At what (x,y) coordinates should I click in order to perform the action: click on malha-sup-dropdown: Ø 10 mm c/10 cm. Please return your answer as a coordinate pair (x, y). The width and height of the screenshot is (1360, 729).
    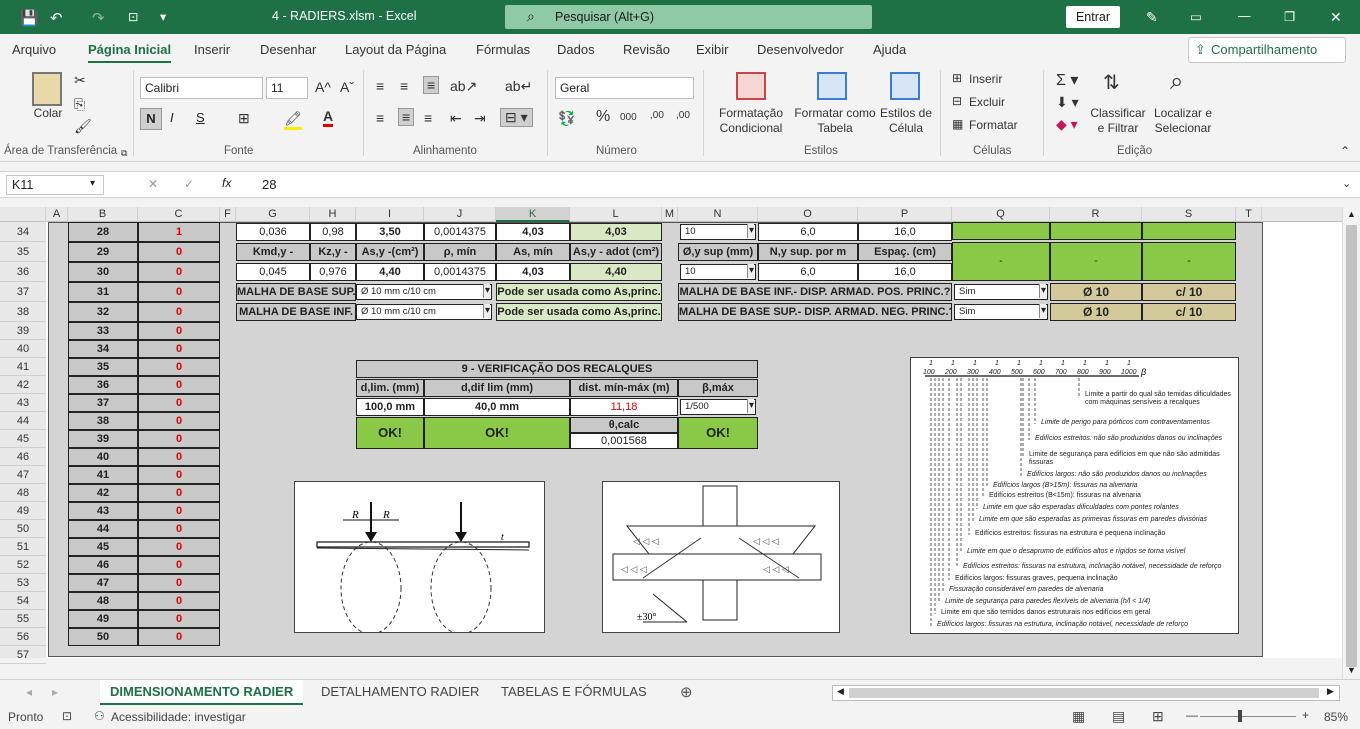
    Looking at the image, I should click on (424, 292).